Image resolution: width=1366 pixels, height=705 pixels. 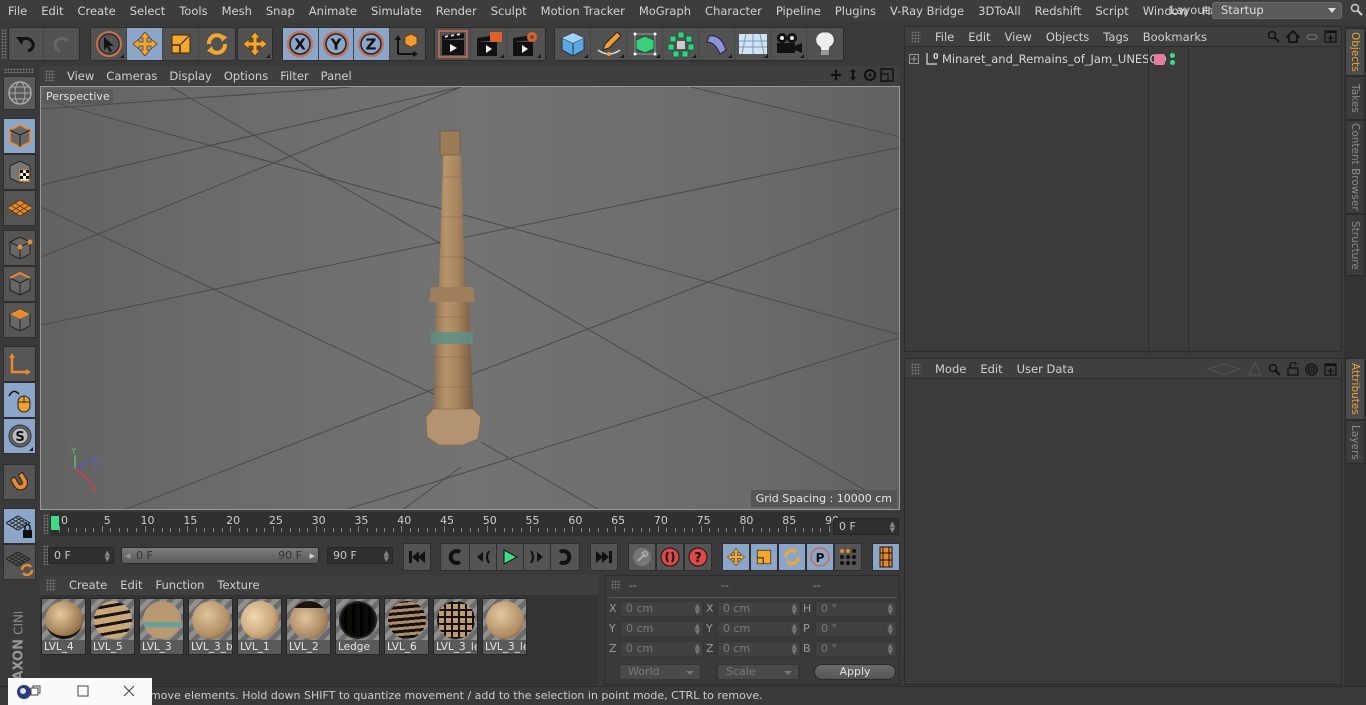 What do you see at coordinates (392, 11) in the screenshot?
I see `menu-simulate: Simulate` at bounding box center [392, 11].